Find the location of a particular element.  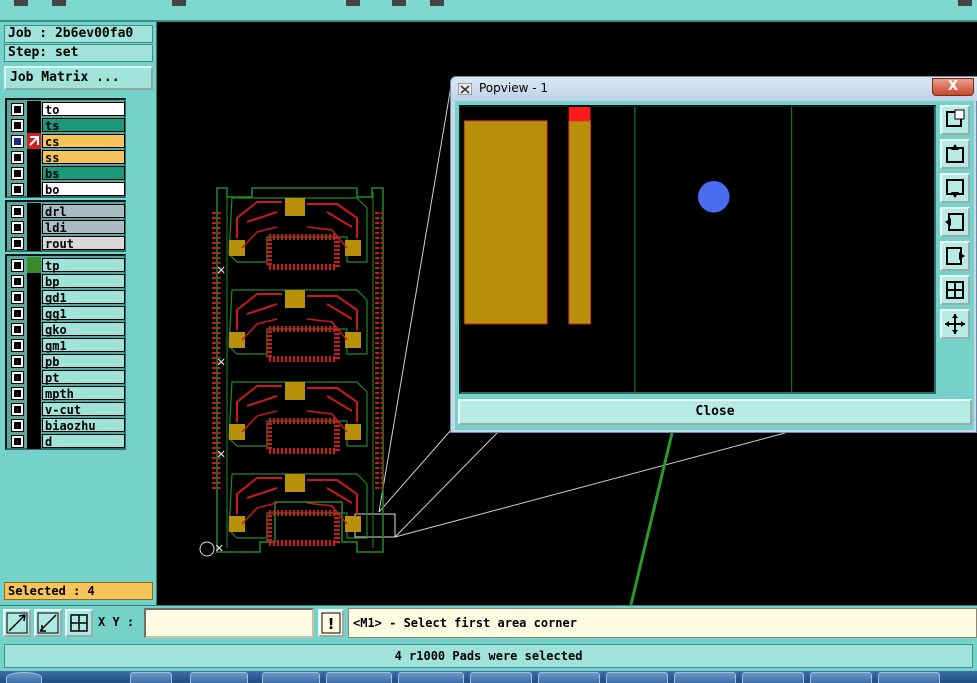

layer-name: pb is located at coordinates (83, 361).